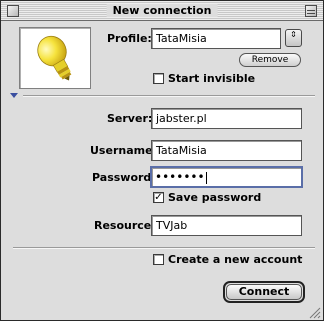  What do you see at coordinates (158, 259) in the screenshot?
I see `create-account-checkbox` at bounding box center [158, 259].